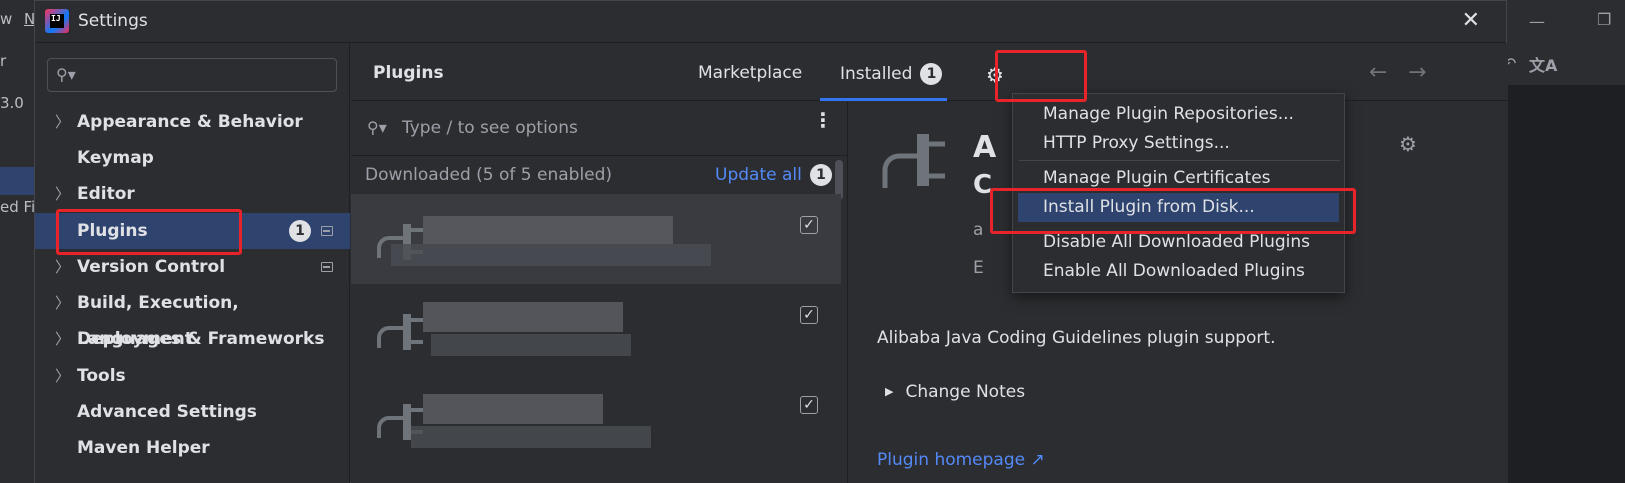 The height and width of the screenshot is (483, 1625). What do you see at coordinates (490, 128) in the screenshot?
I see `search-placeholder: Type / to see options` at bounding box center [490, 128].